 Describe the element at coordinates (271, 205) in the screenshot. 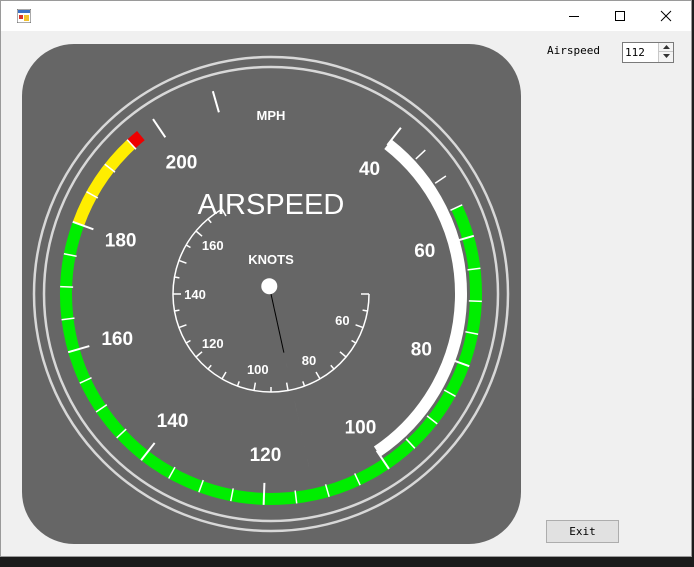

I see `gauge-title: AIRSPEED` at that location.